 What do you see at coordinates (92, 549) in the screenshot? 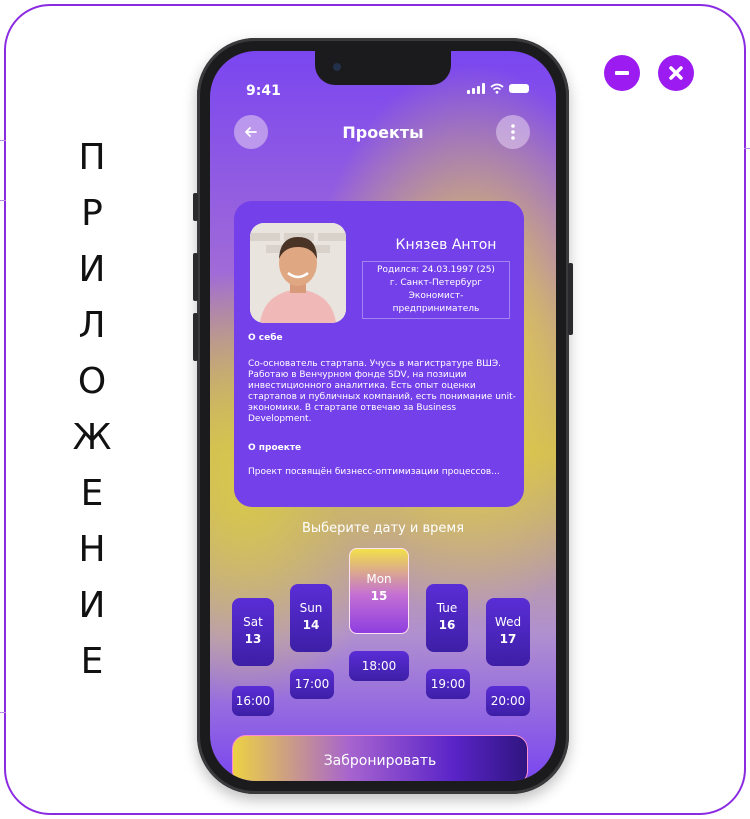
I see `title-letter: Н` at bounding box center [92, 549].